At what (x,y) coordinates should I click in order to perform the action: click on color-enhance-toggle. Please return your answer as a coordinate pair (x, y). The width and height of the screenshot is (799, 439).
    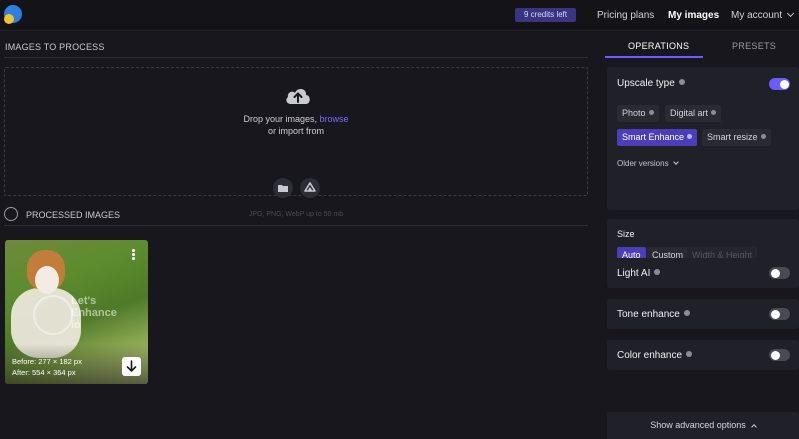
    Looking at the image, I should click on (779, 355).